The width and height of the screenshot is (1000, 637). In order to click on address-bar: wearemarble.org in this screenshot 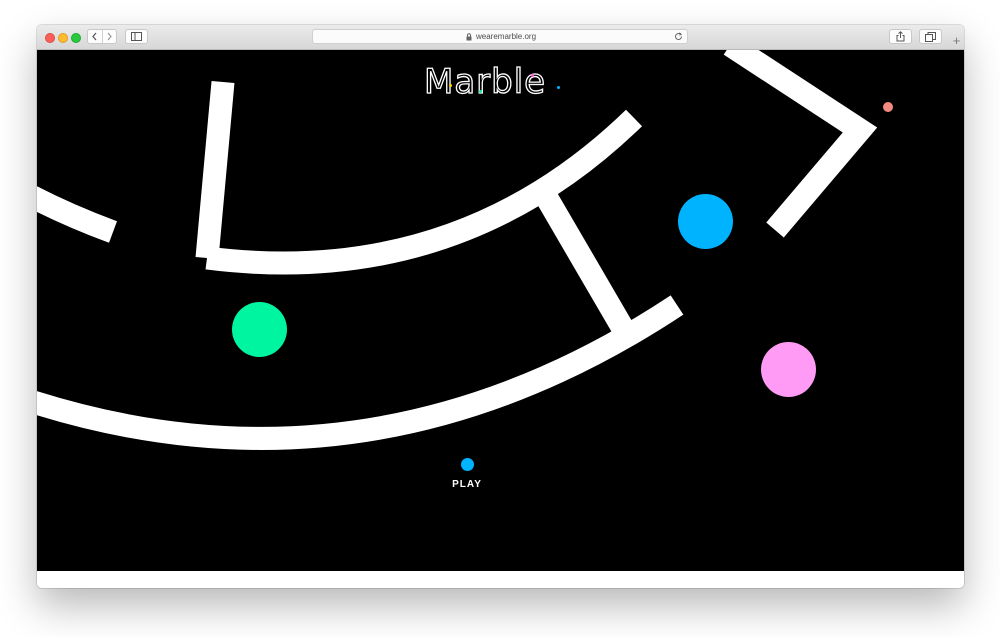, I will do `click(500, 36)`.